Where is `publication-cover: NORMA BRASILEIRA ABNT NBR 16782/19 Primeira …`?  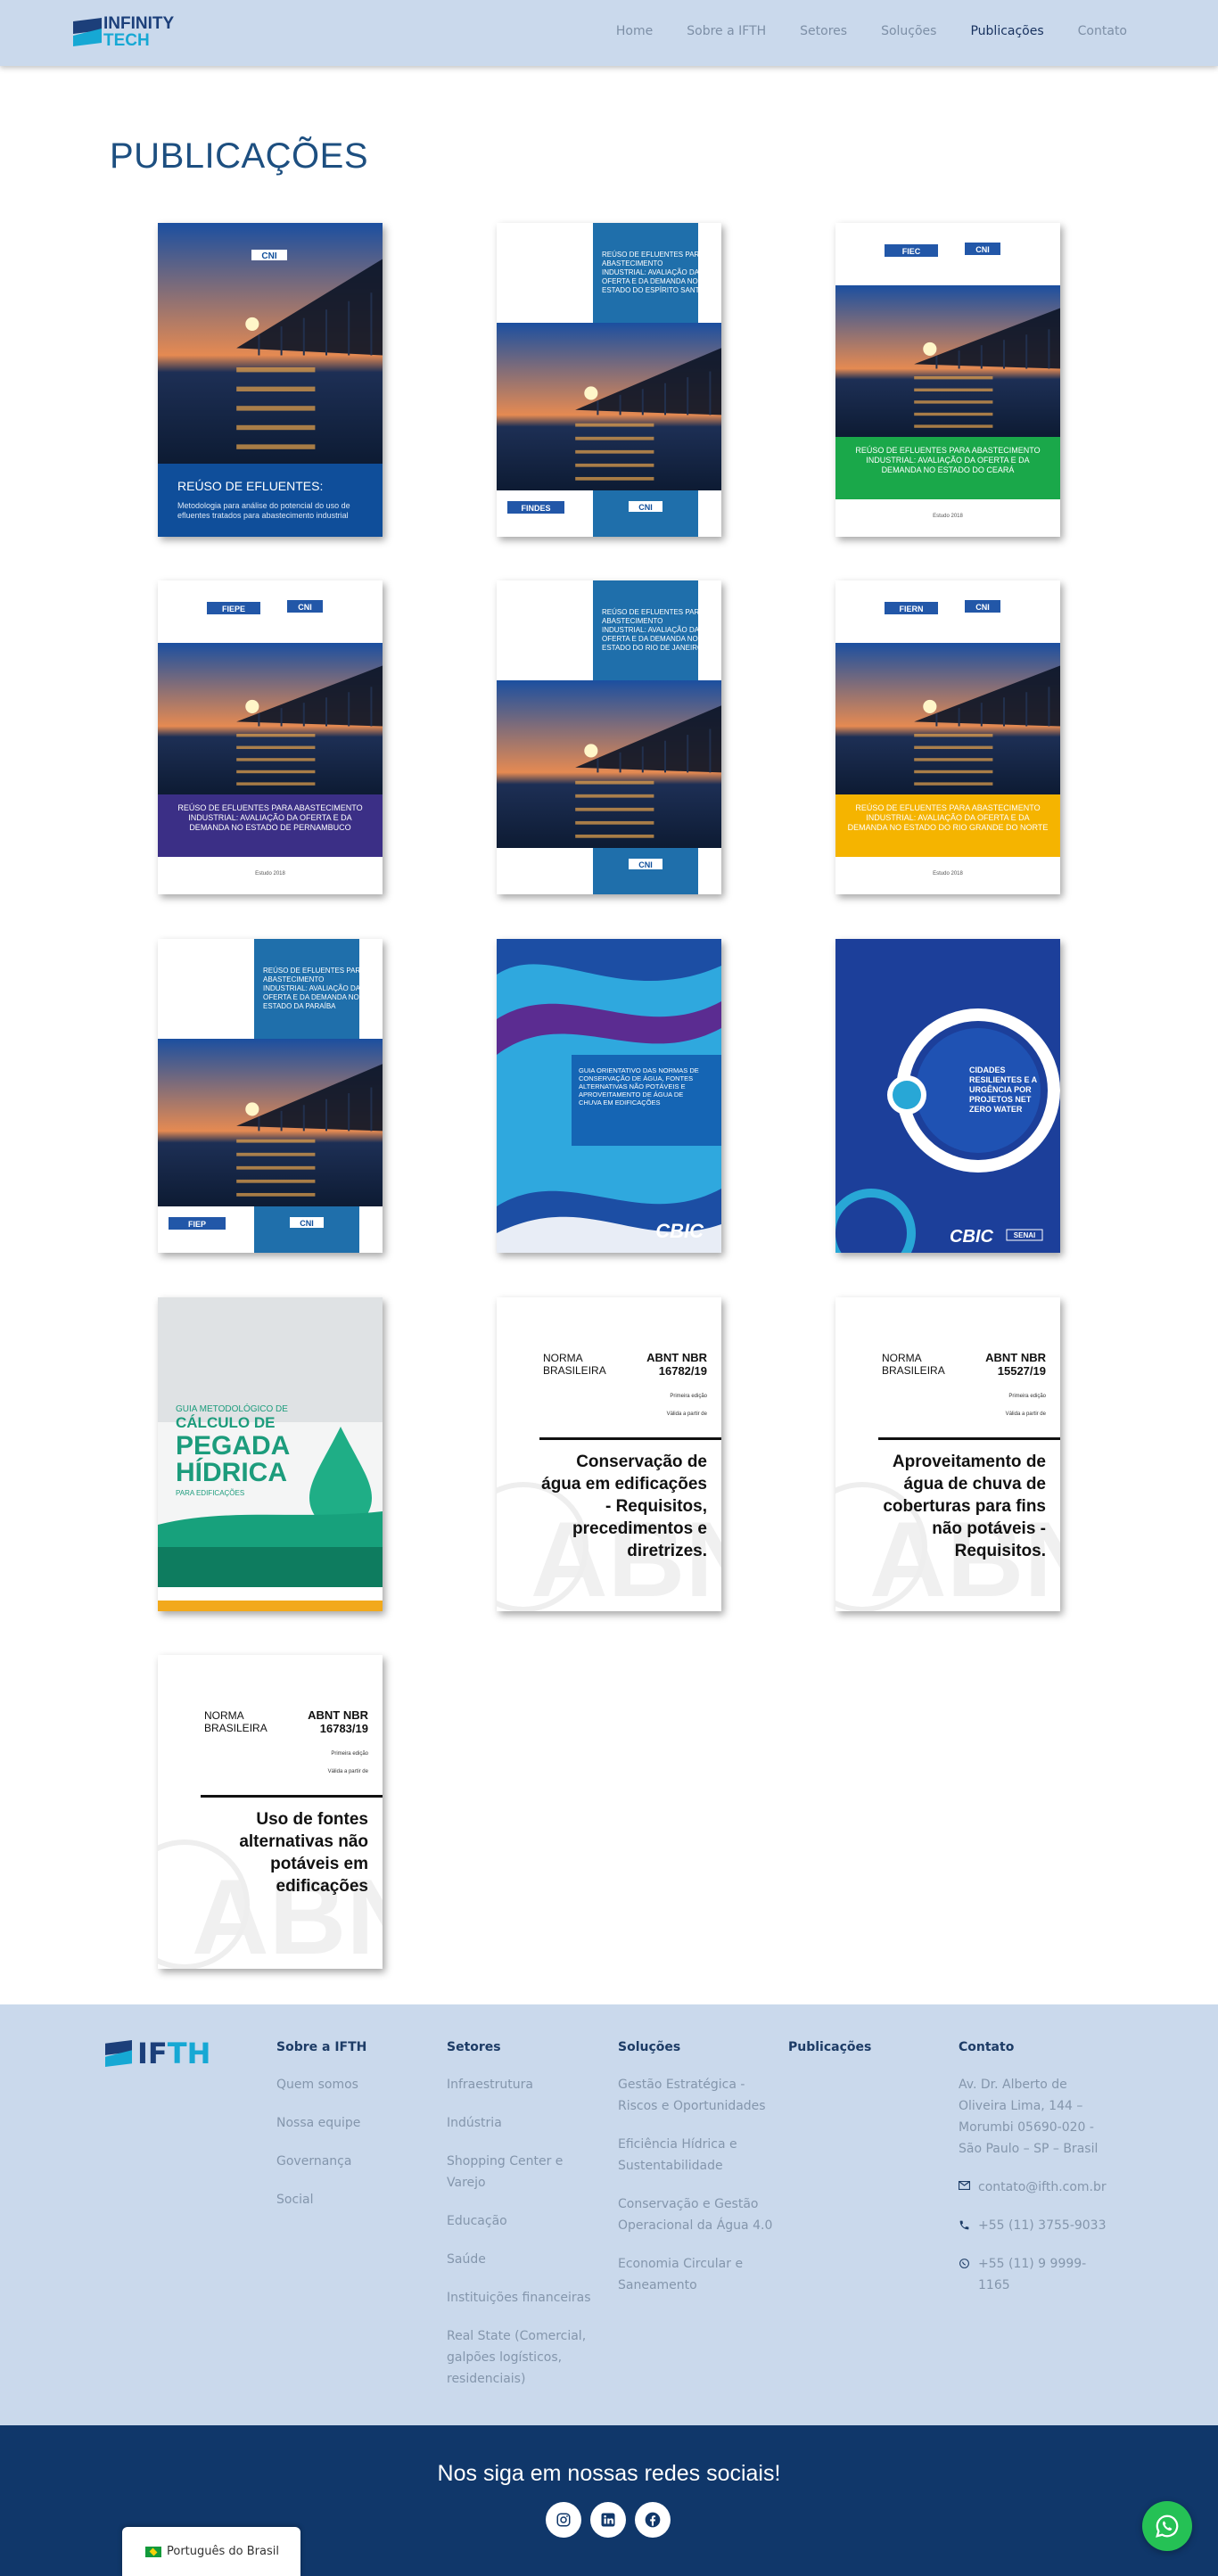 publication-cover: NORMA BRASILEIRA ABNT NBR 16782/19 Primeira … is located at coordinates (609, 1454).